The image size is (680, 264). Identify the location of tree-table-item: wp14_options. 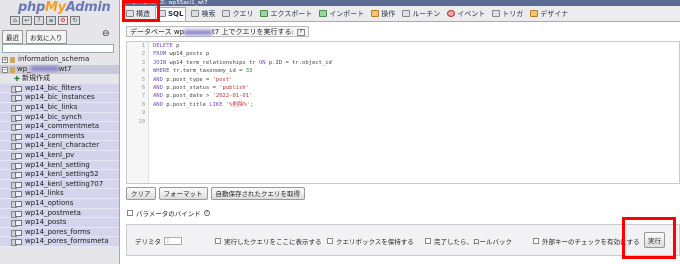
(59, 203).